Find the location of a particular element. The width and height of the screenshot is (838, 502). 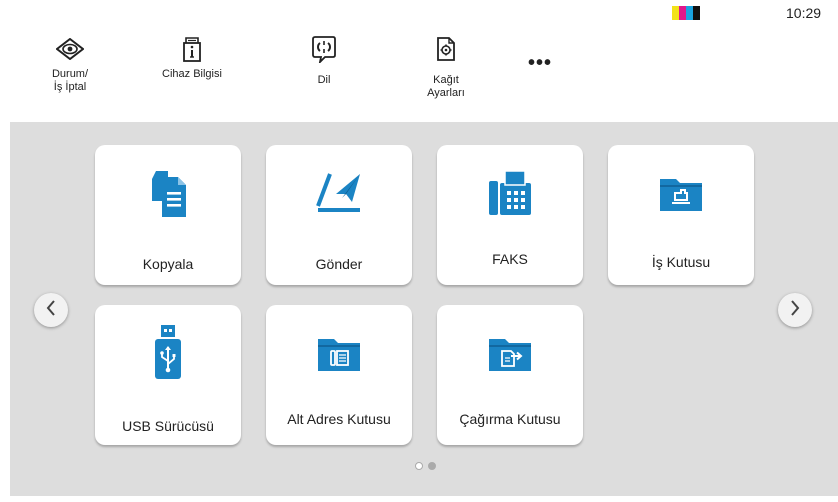

toner-cyan is located at coordinates (689, 13).